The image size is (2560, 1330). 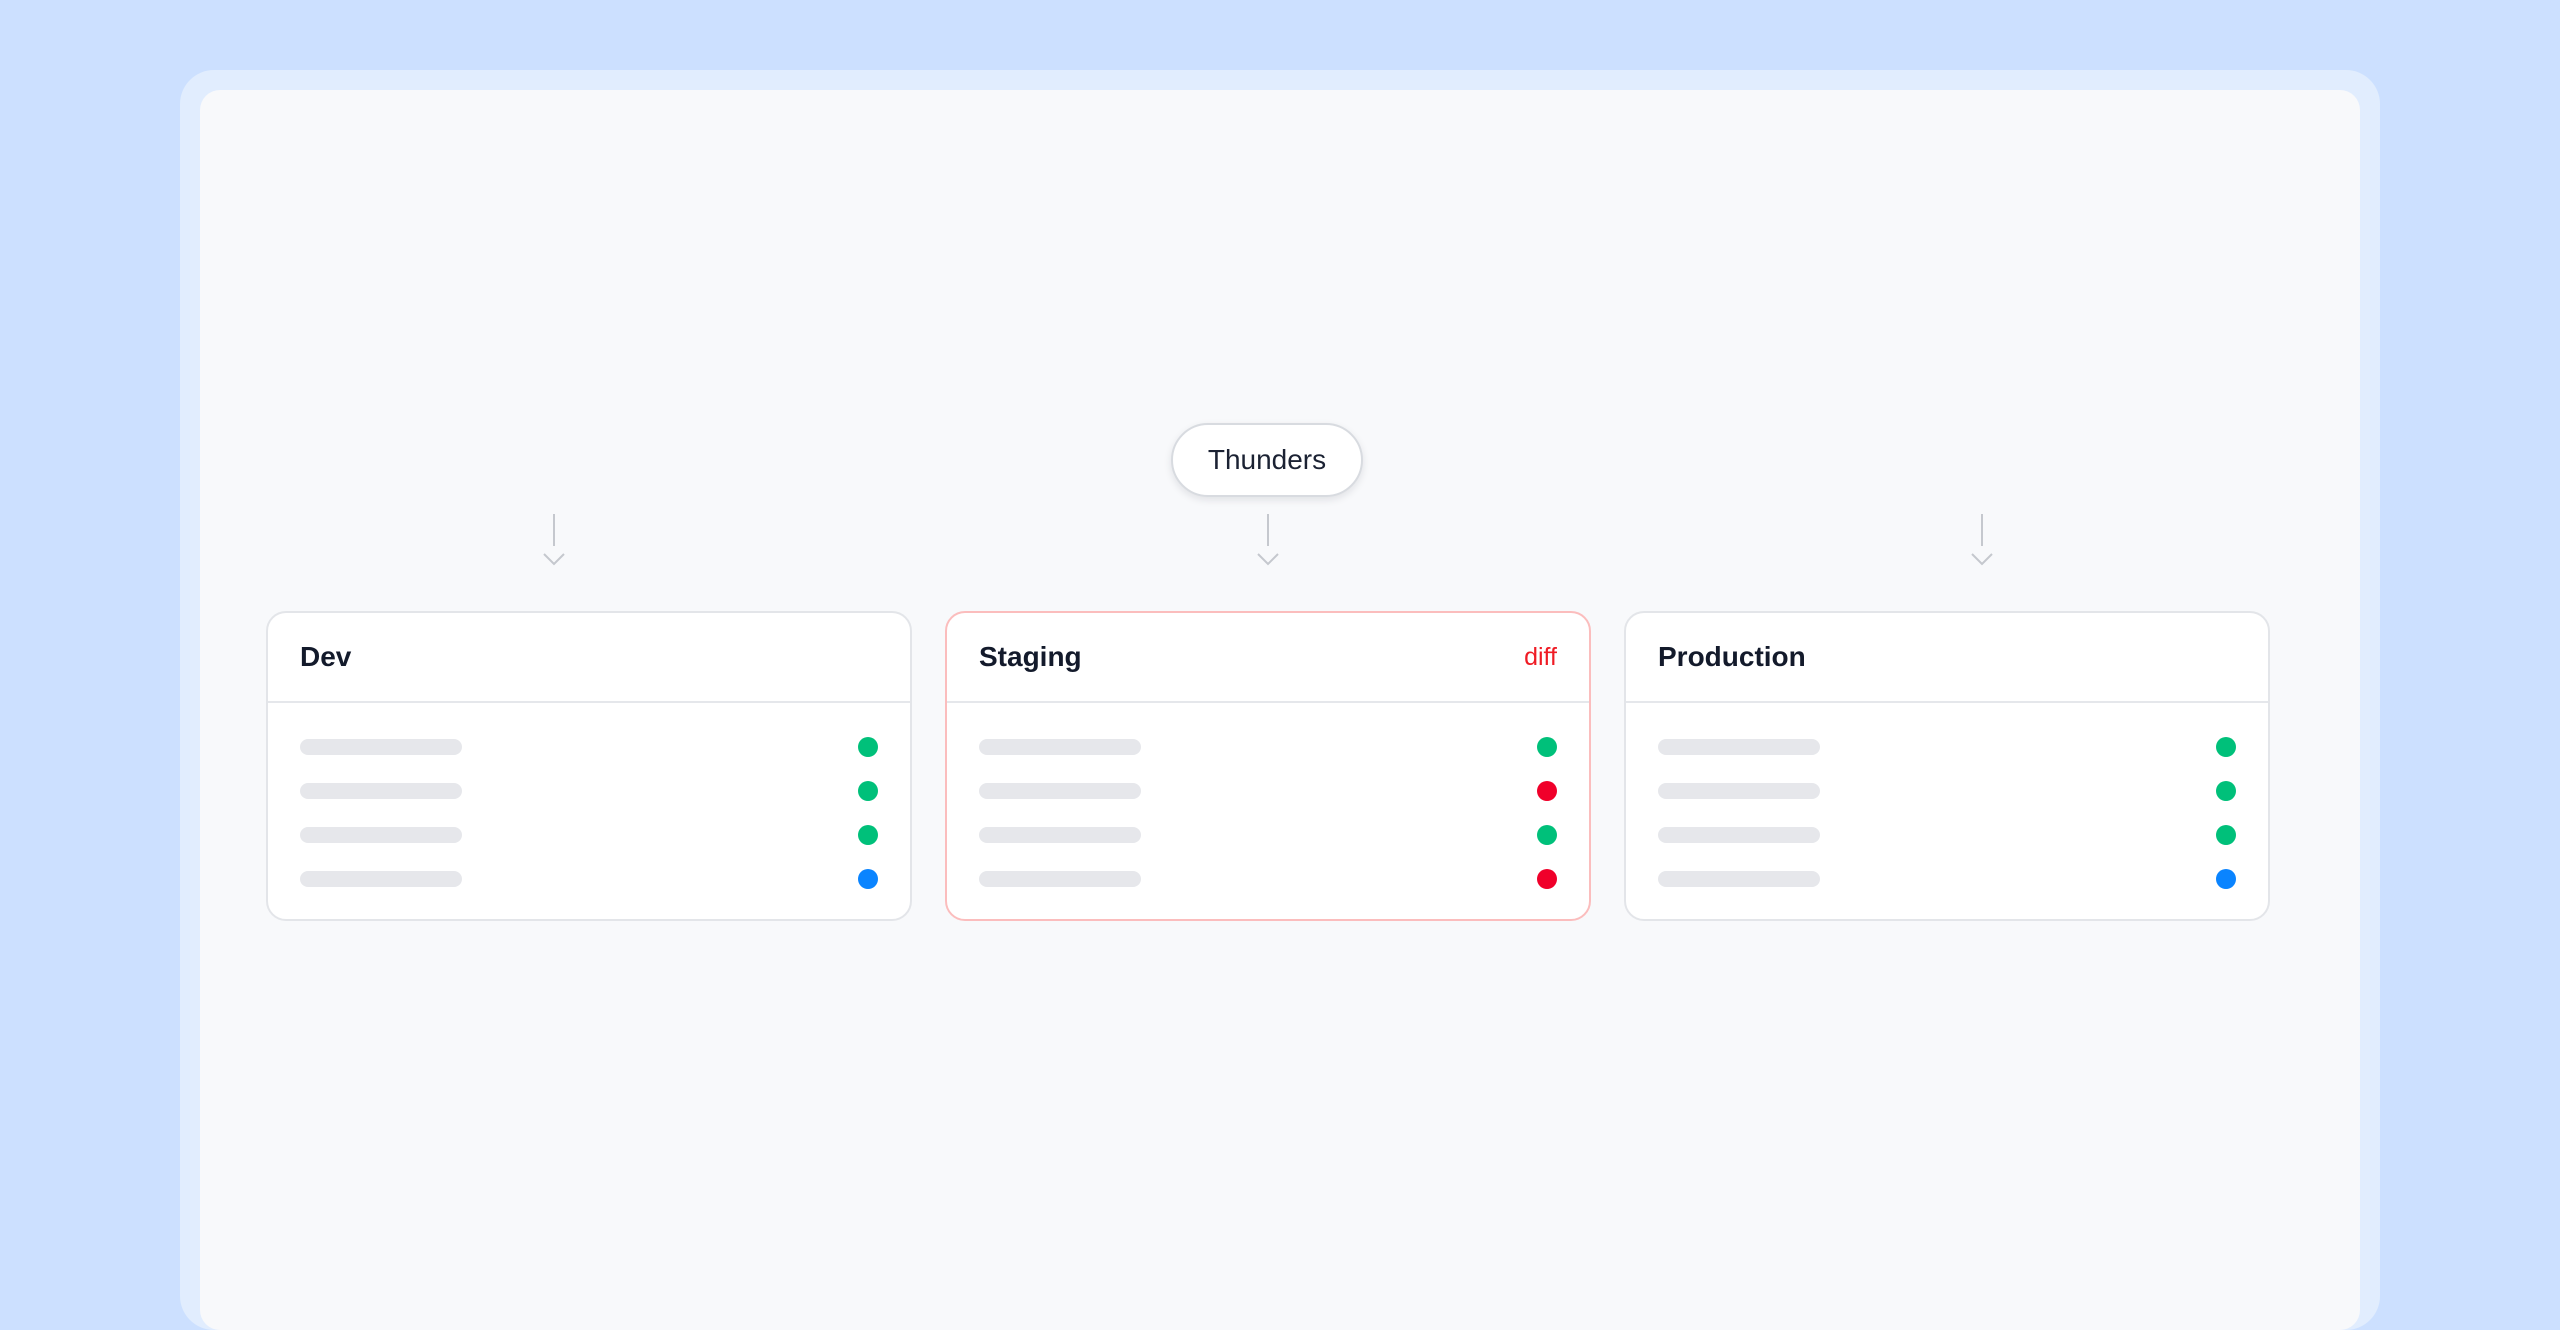 I want to click on card-header: Dev, so click(x=589, y=658).